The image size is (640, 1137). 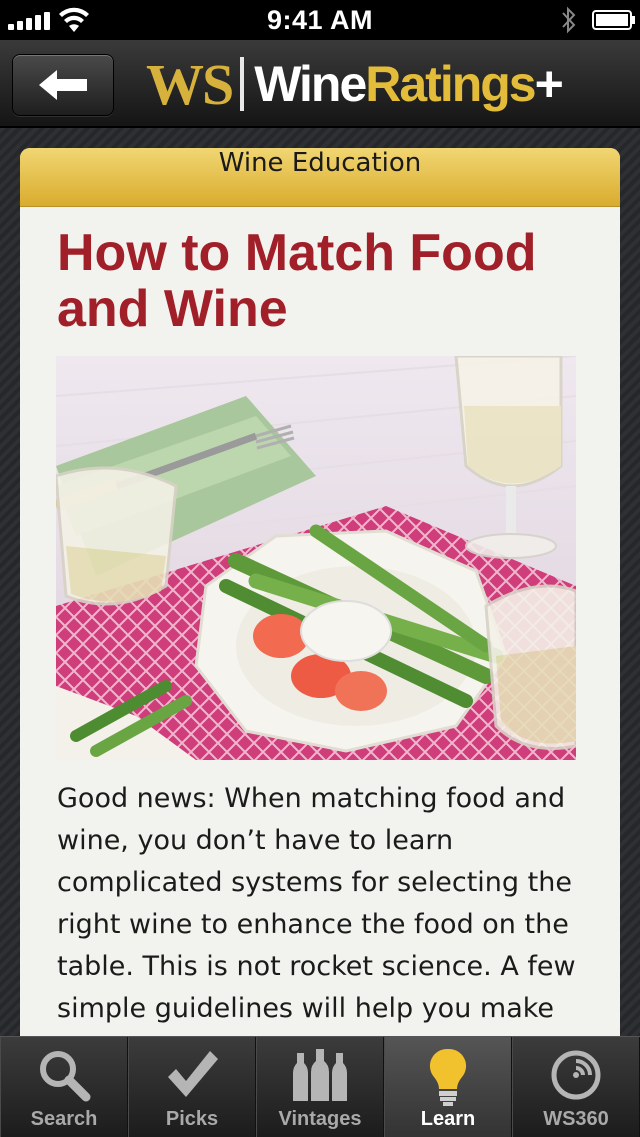 I want to click on back-button, so click(x=63, y=85).